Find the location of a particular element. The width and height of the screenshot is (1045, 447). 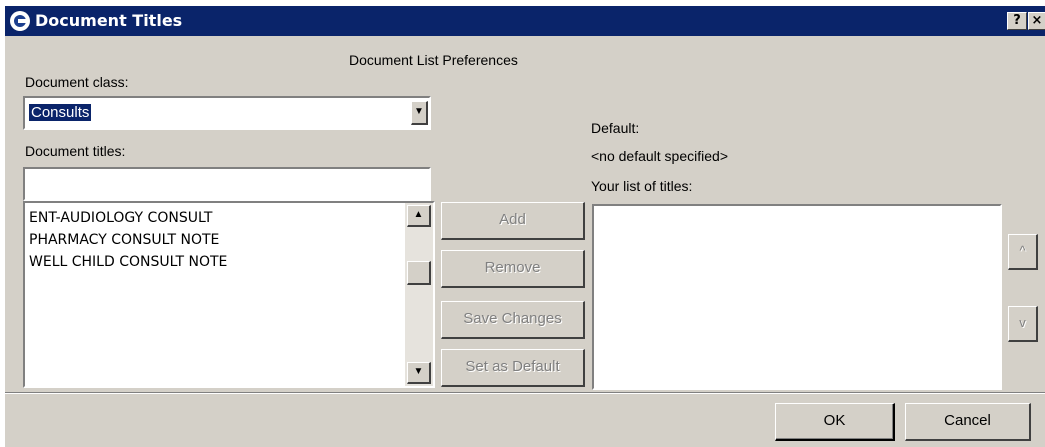

add-button: Add is located at coordinates (513, 221).